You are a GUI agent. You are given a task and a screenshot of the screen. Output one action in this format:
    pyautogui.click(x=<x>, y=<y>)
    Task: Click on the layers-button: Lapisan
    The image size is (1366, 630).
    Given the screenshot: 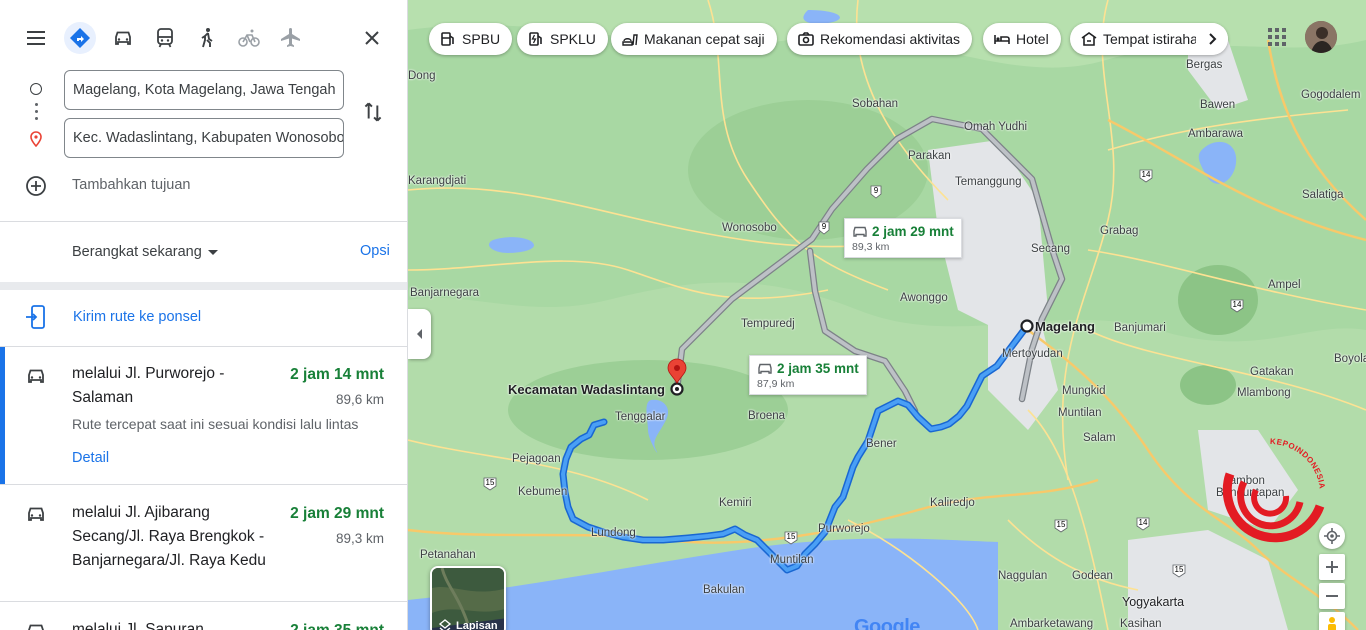 What is the action you would take?
    pyautogui.click(x=468, y=598)
    